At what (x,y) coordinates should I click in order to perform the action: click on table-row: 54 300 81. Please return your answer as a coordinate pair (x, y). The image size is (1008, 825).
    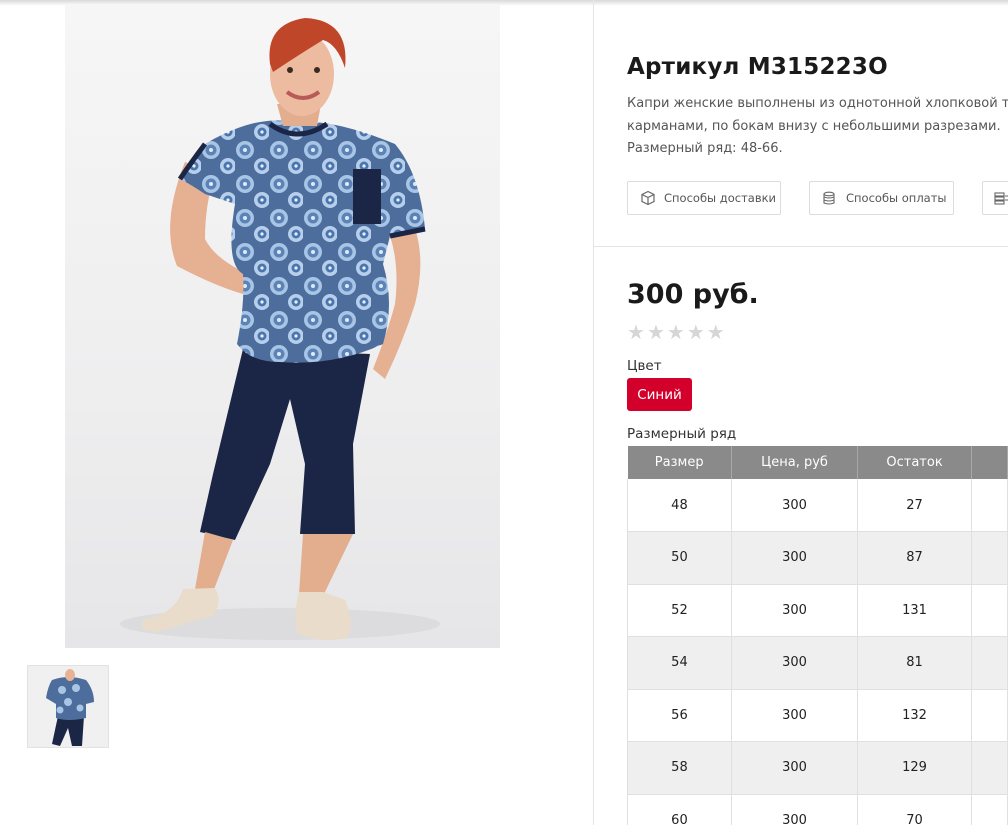
    Looking at the image, I should click on (817, 663).